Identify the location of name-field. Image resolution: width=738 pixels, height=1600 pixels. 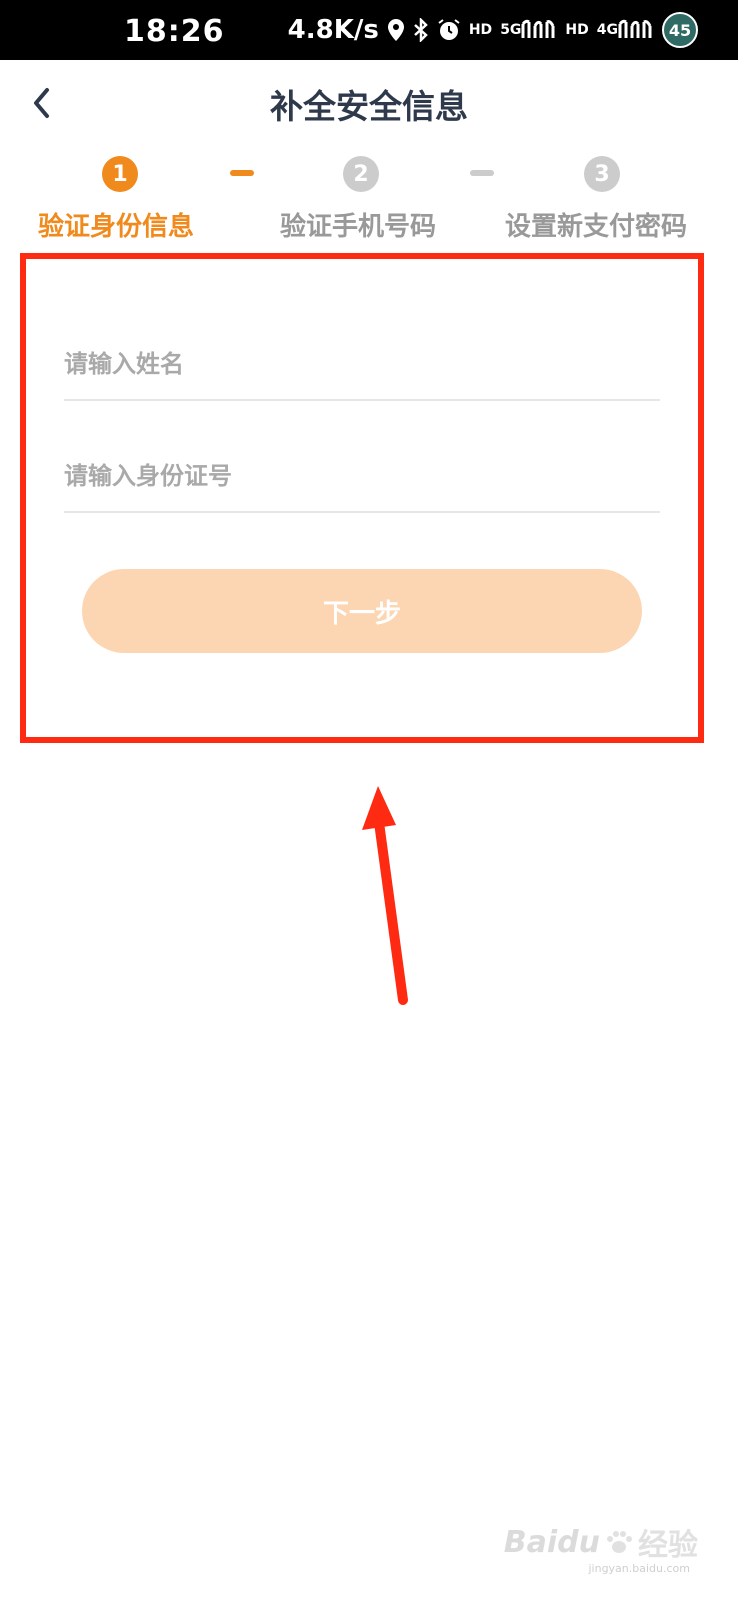
(362, 365).